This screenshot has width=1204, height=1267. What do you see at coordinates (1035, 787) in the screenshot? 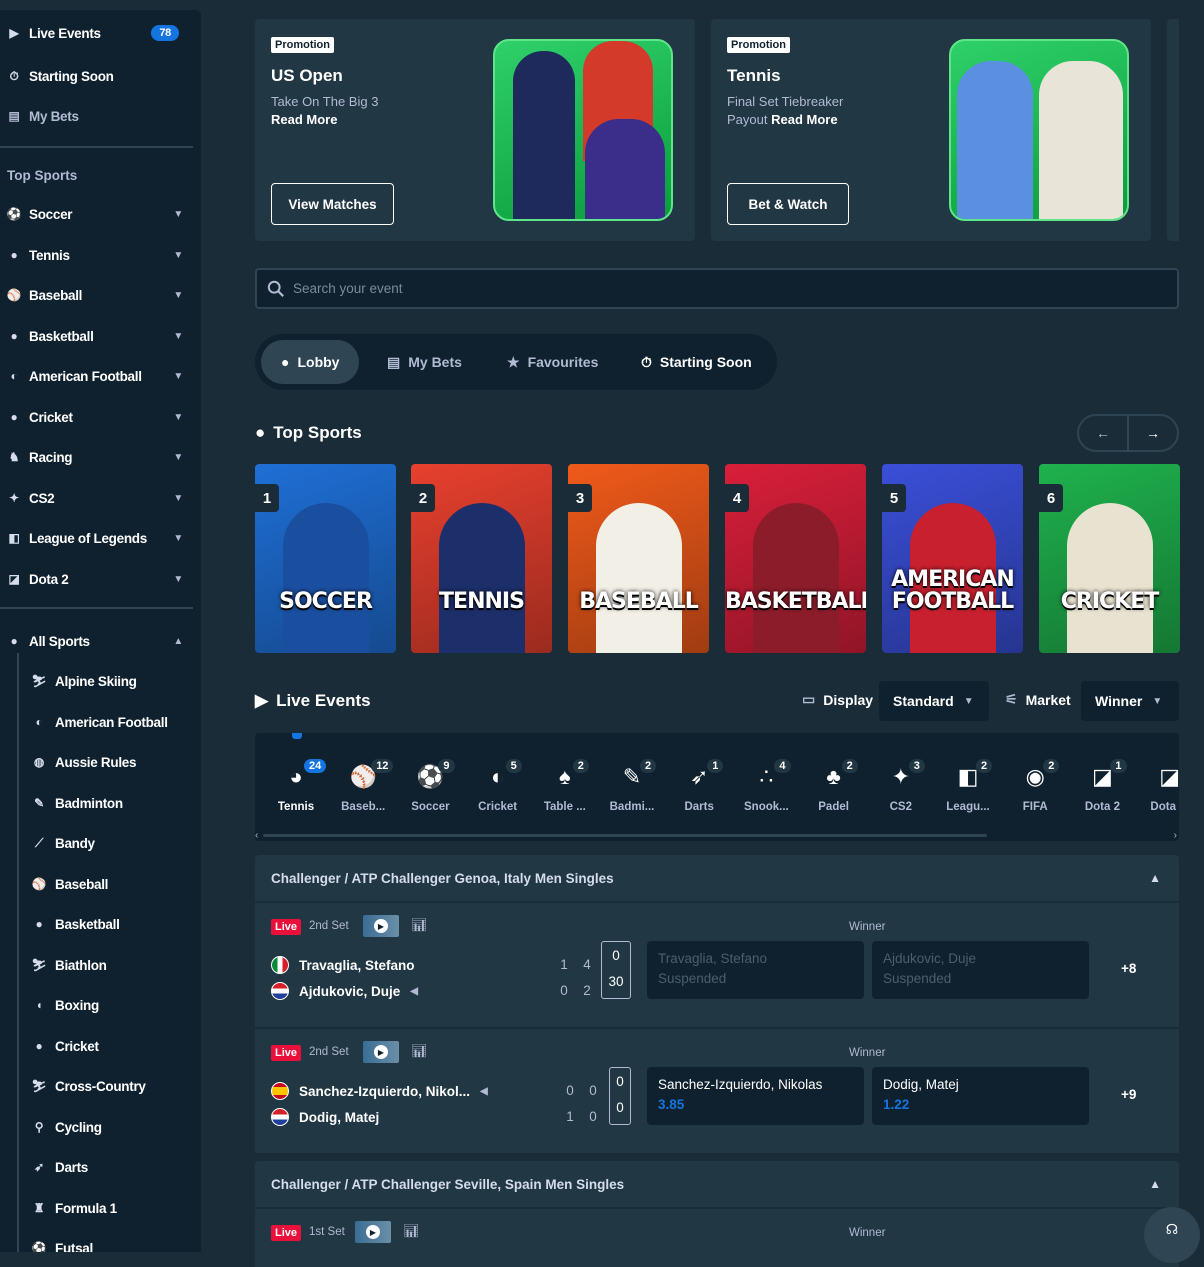
I see `live-sport-filter-item: ◉ 2 FIFA` at bounding box center [1035, 787].